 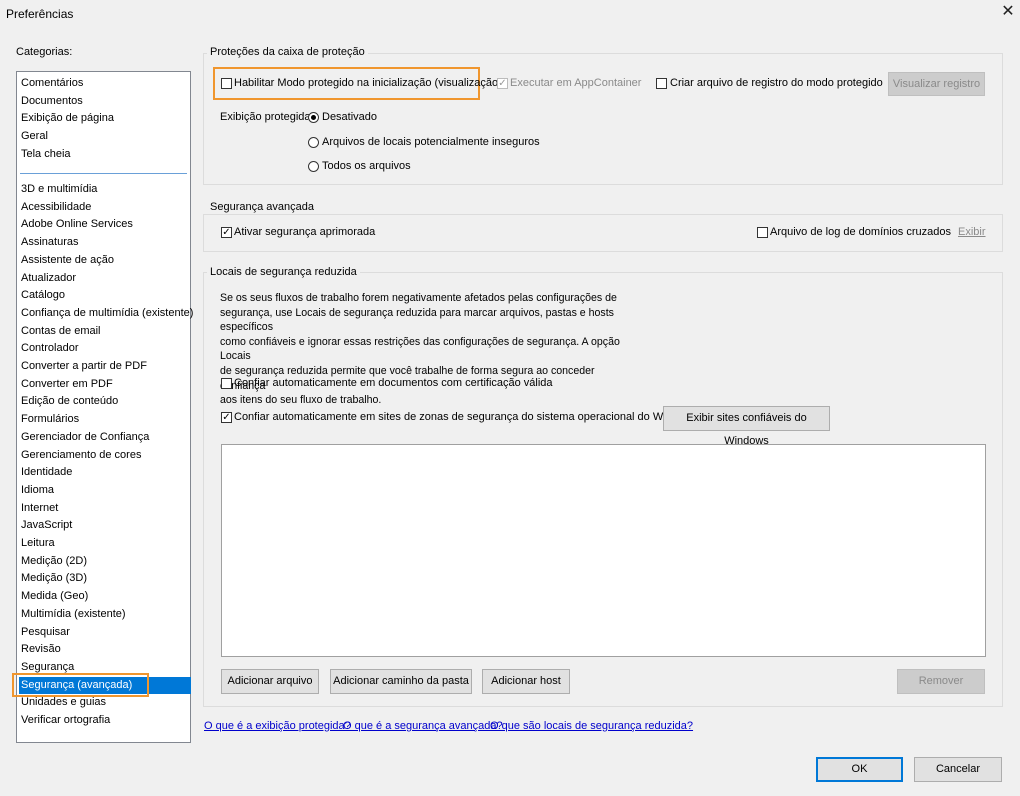 I want to click on trust-certified-checkbox, so click(x=226, y=383).